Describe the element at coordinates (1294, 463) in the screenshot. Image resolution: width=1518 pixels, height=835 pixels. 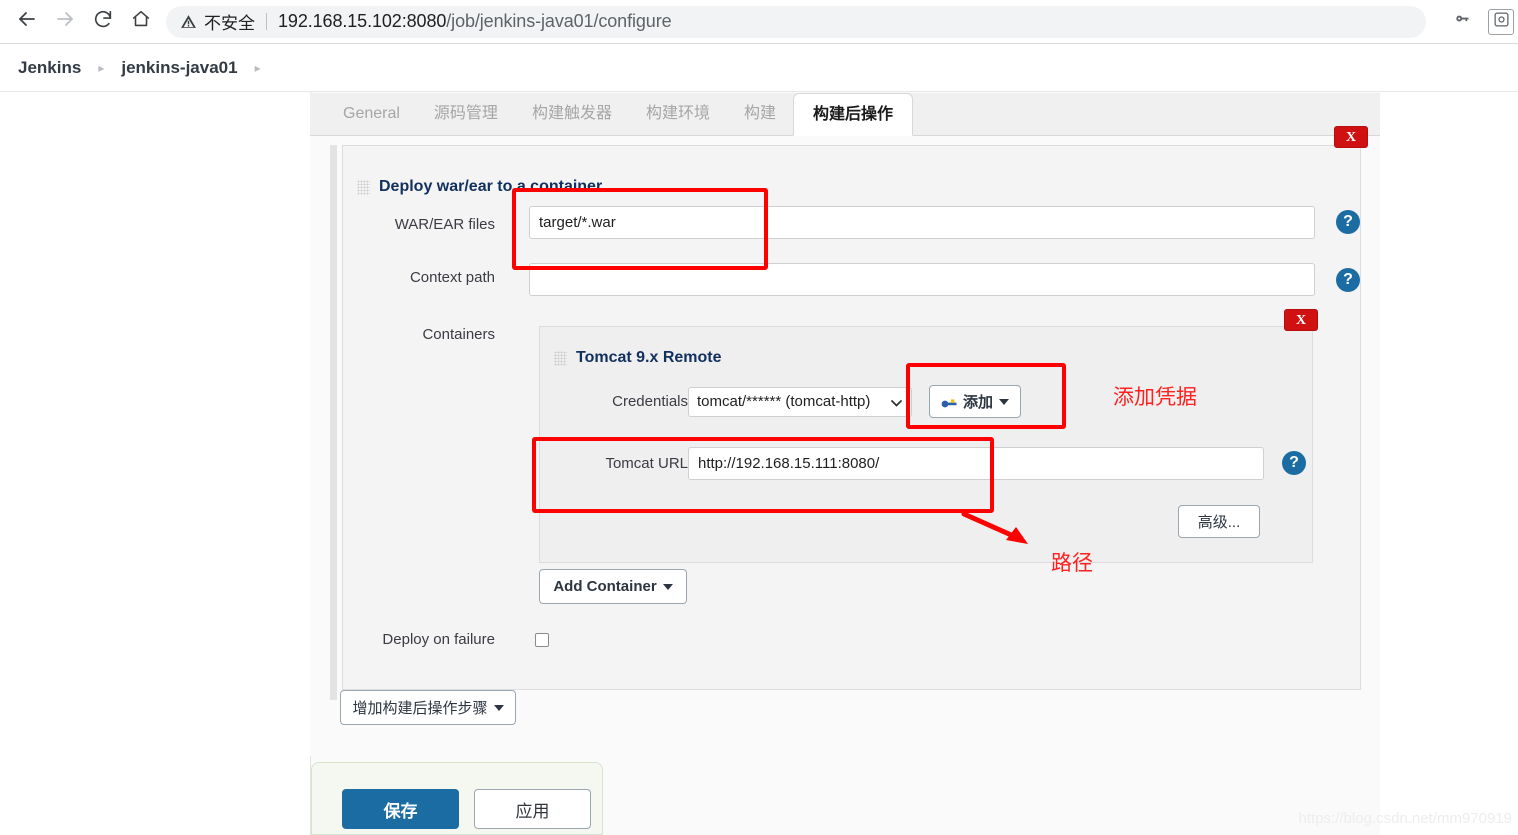
I see `tomcat-url-help-icon: ?` at that location.